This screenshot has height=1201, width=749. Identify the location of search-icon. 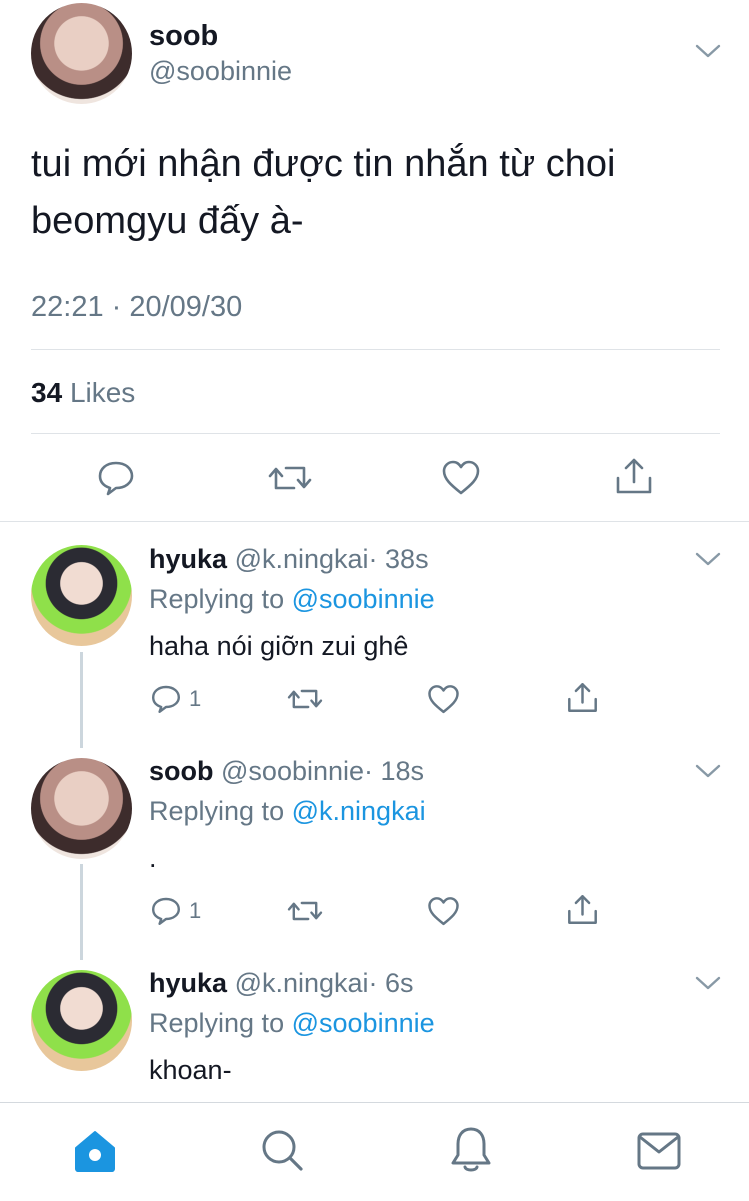
(282, 1150).